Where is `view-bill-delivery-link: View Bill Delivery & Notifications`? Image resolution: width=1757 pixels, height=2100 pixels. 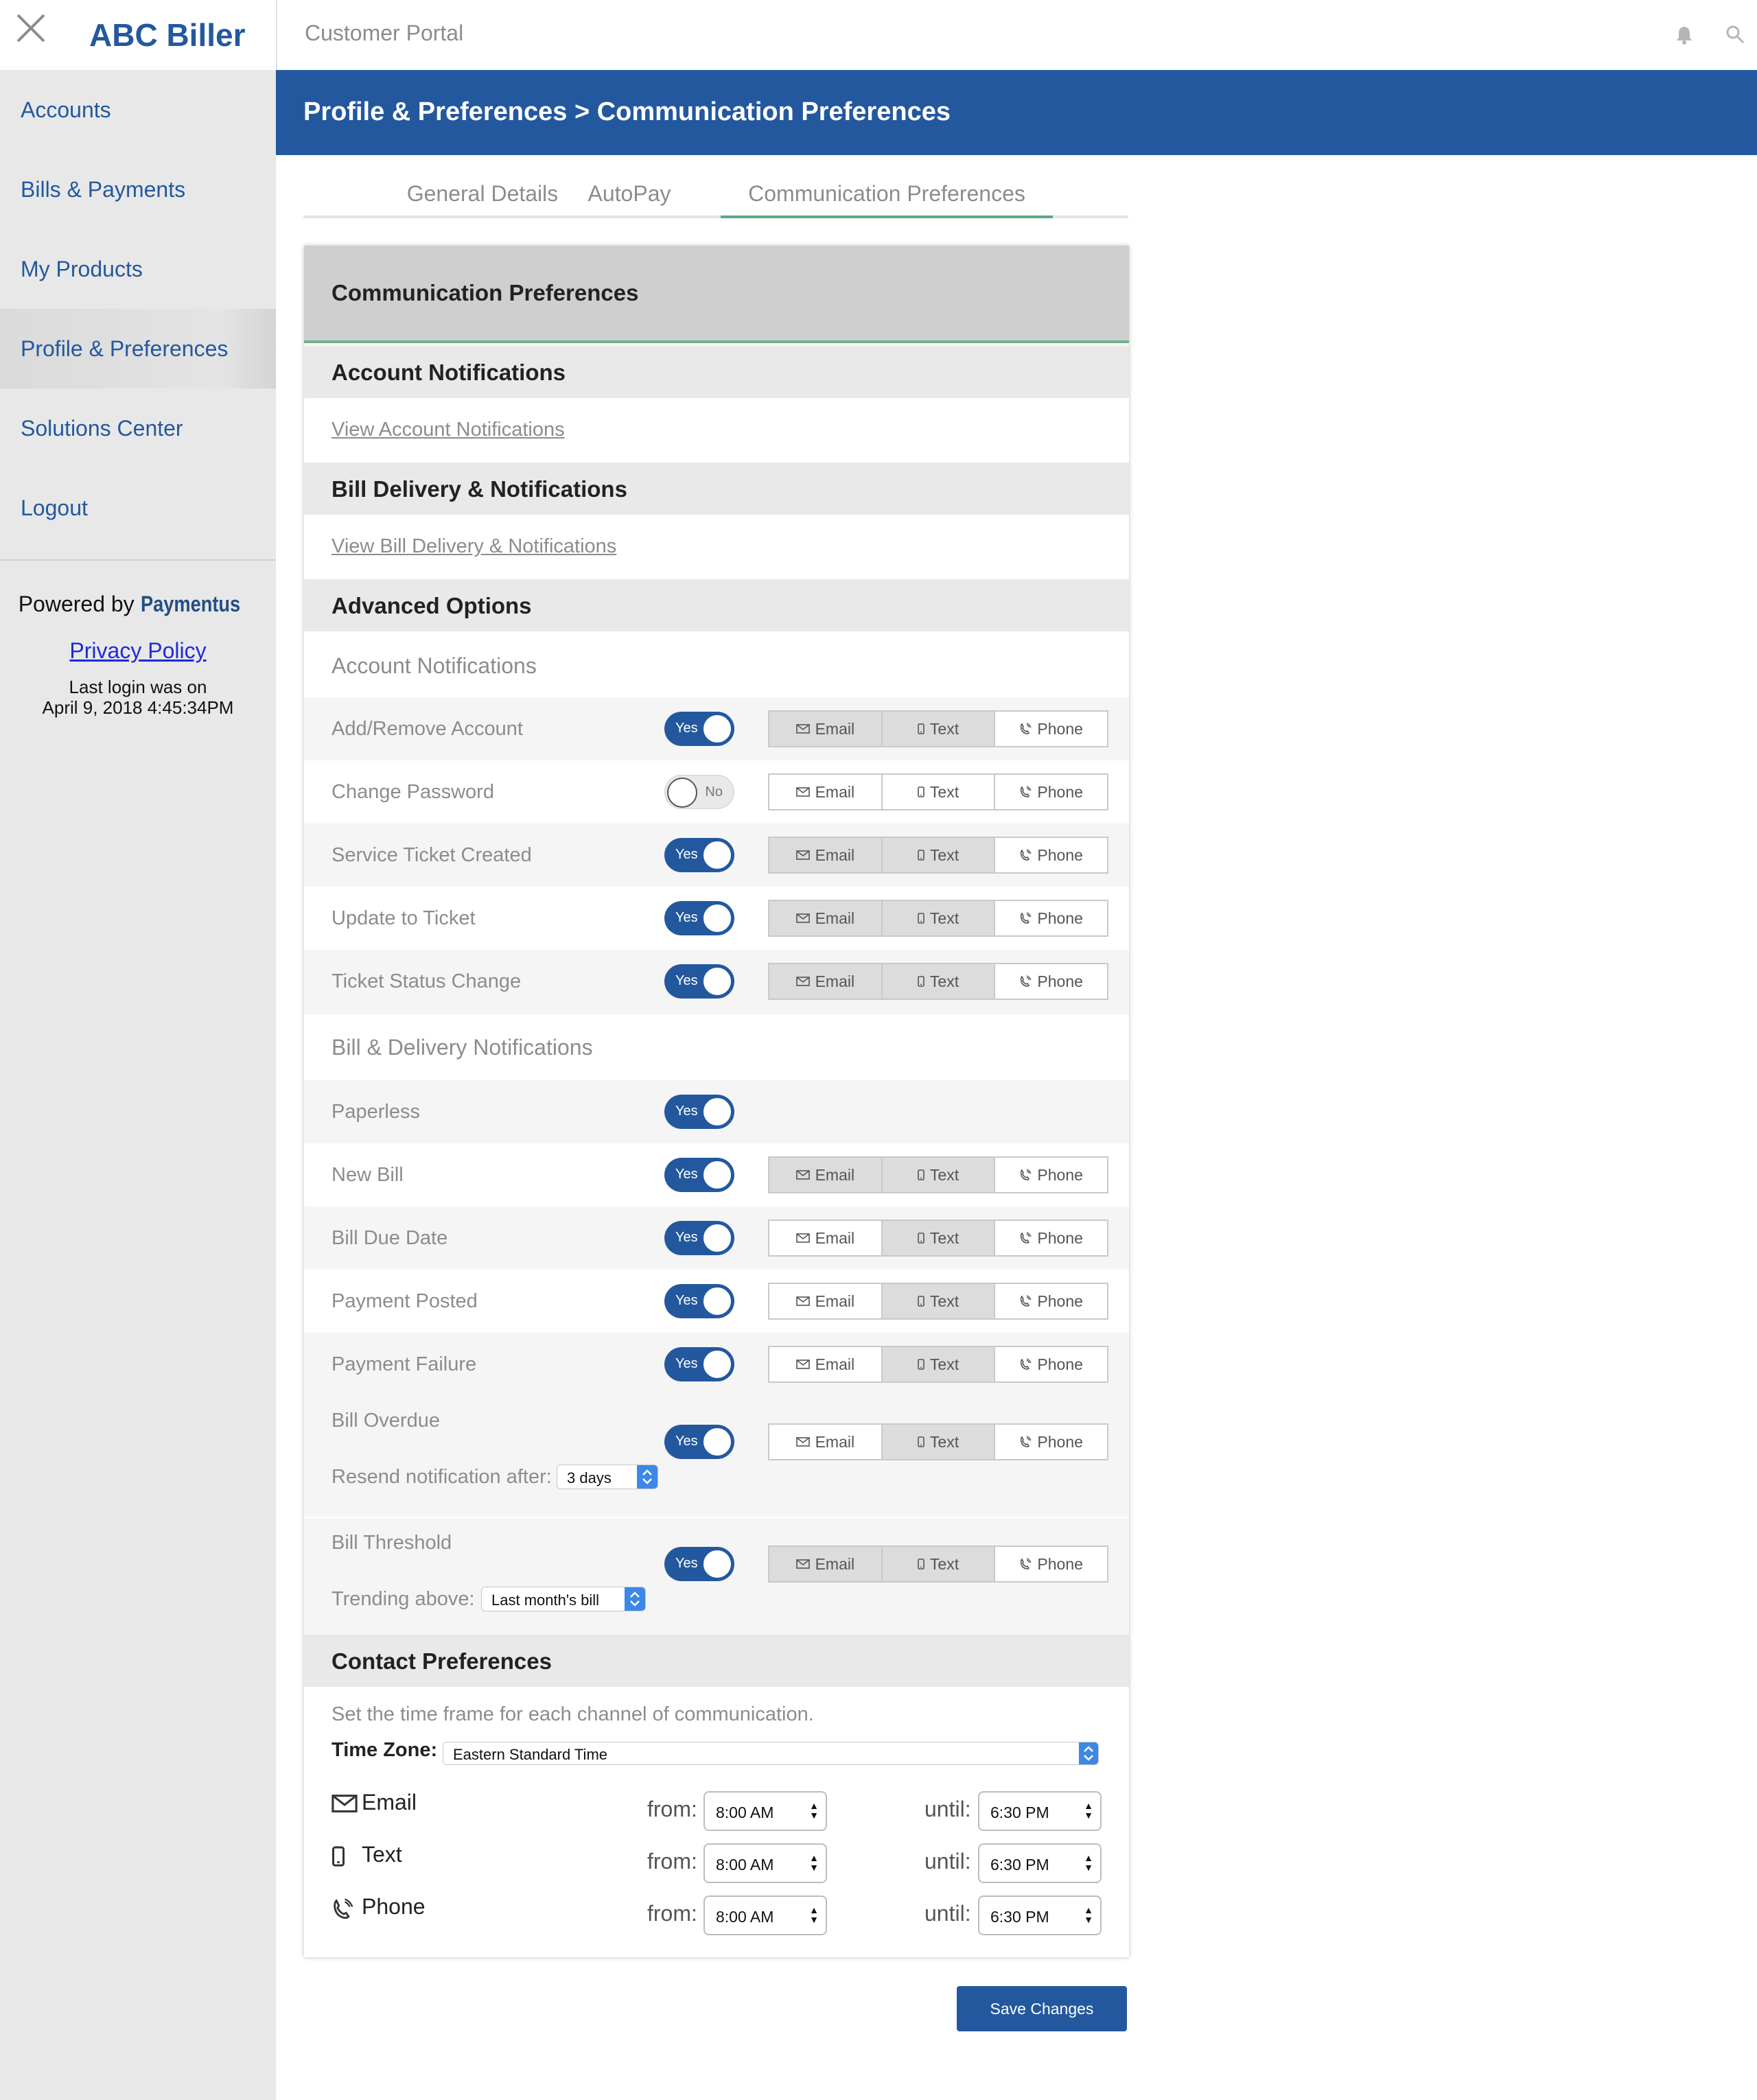
view-bill-delivery-link: View Bill Delivery & Notifications is located at coordinates (473, 546).